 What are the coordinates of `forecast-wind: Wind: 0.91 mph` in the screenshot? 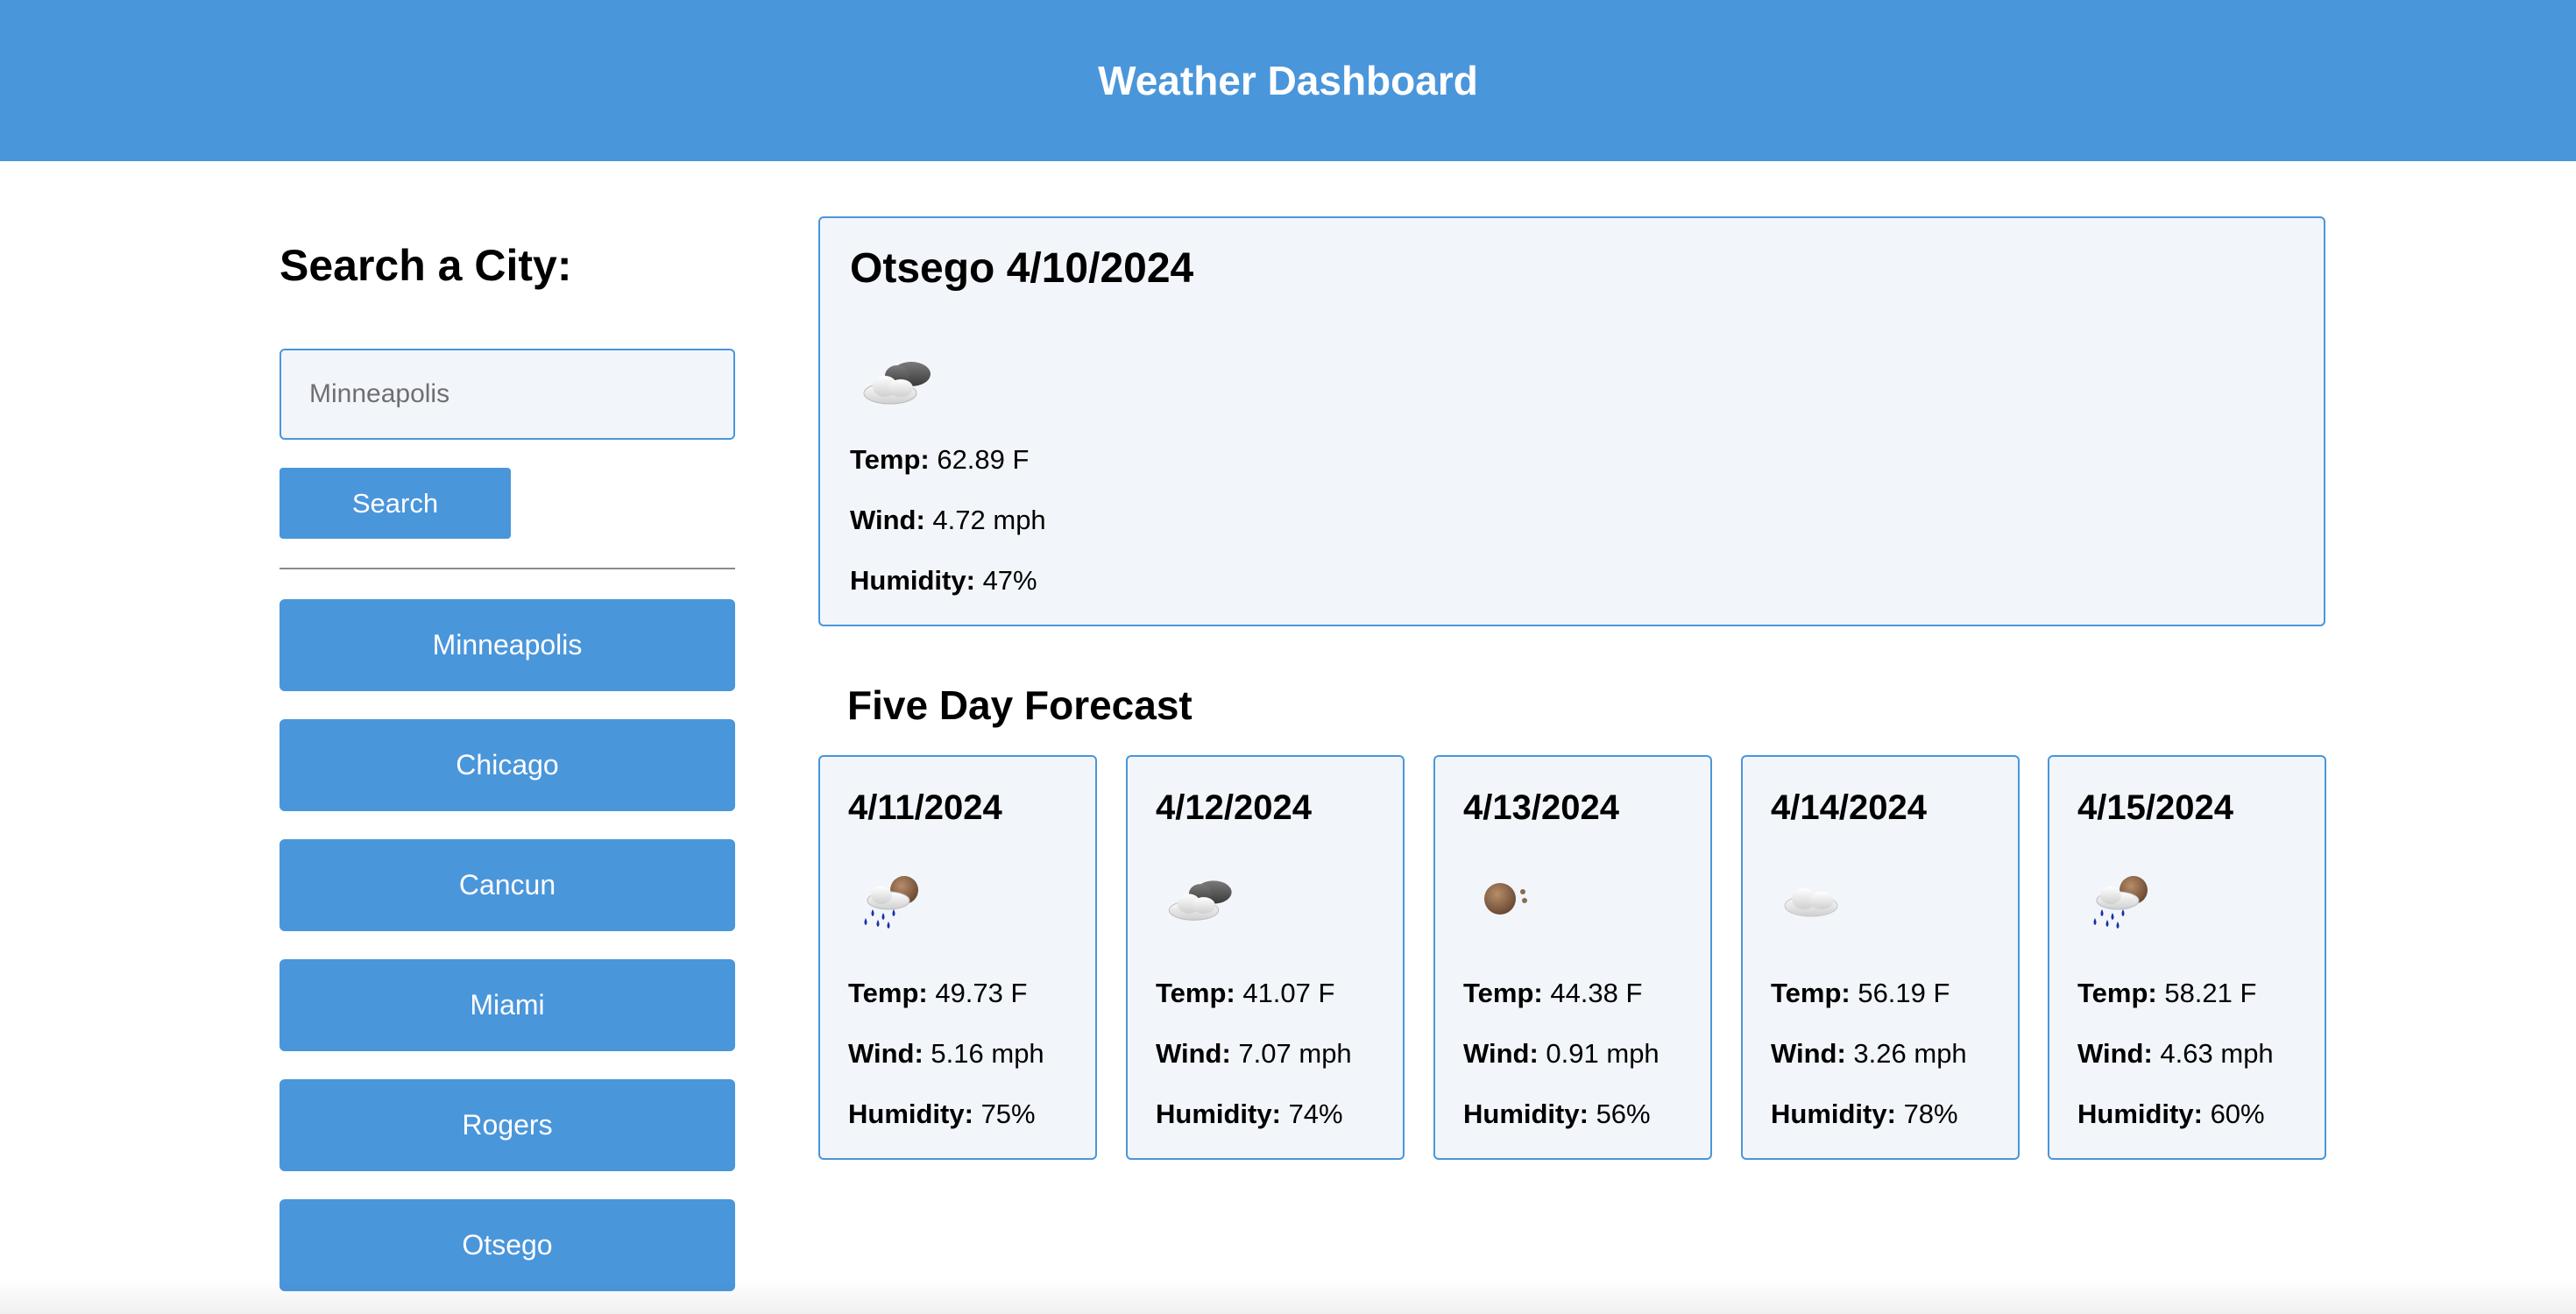 It's located at (1561, 1053).